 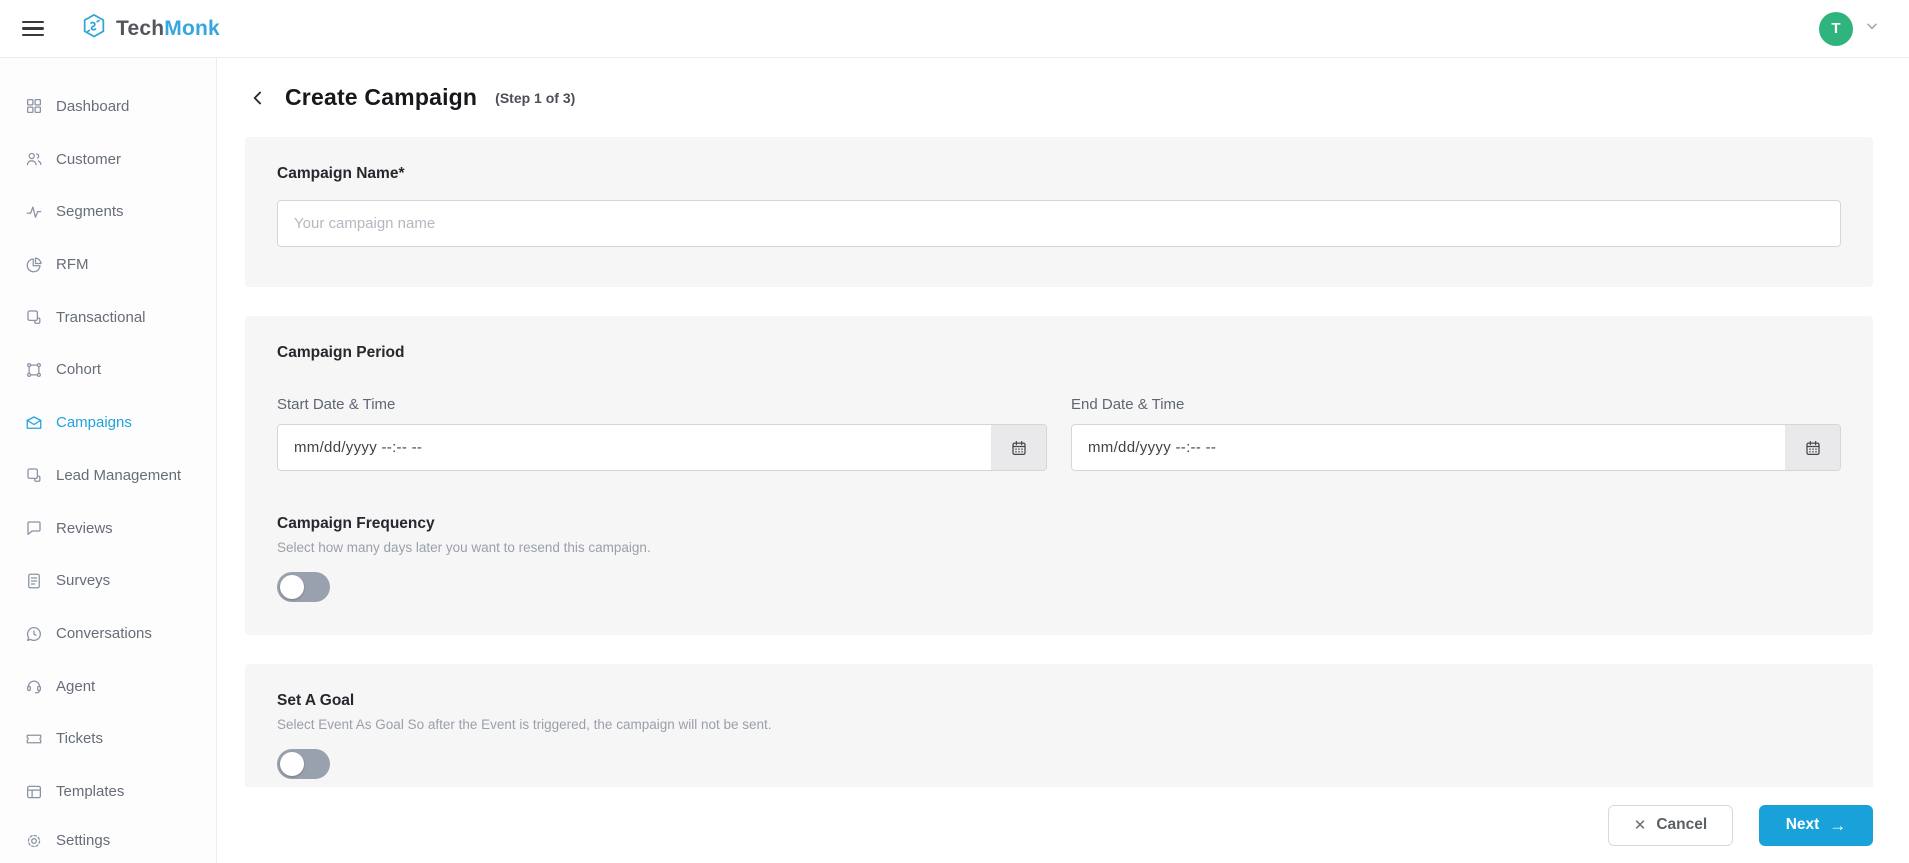 I want to click on logo-cube-icon, so click(x=94, y=28).